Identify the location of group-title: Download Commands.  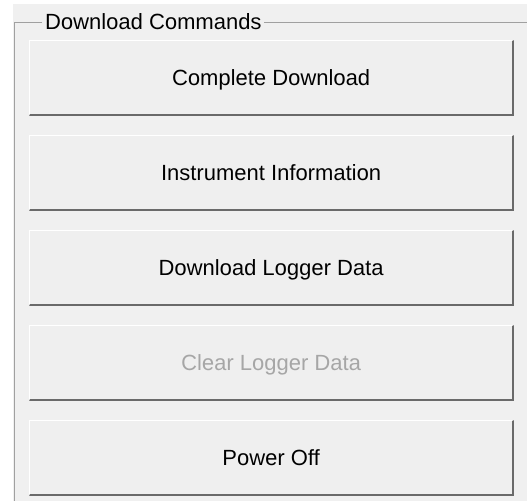
(153, 22).